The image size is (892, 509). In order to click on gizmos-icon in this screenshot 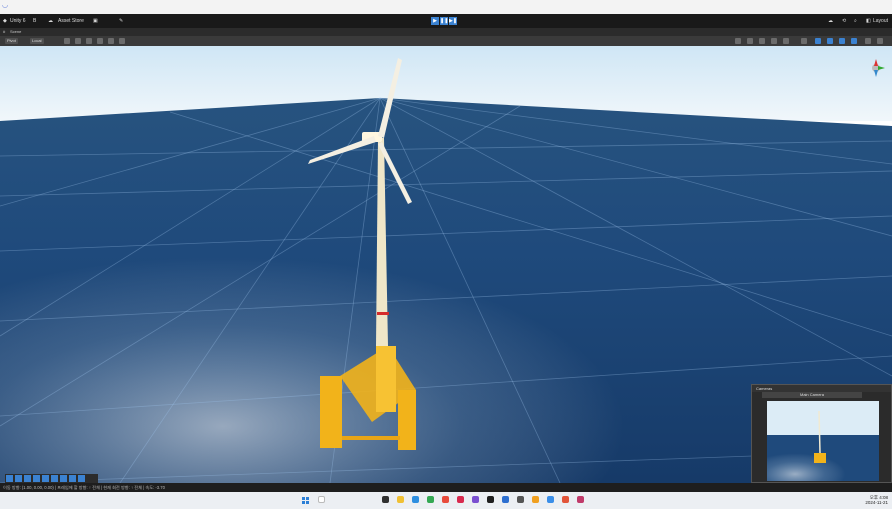, I will do `click(818, 41)`.